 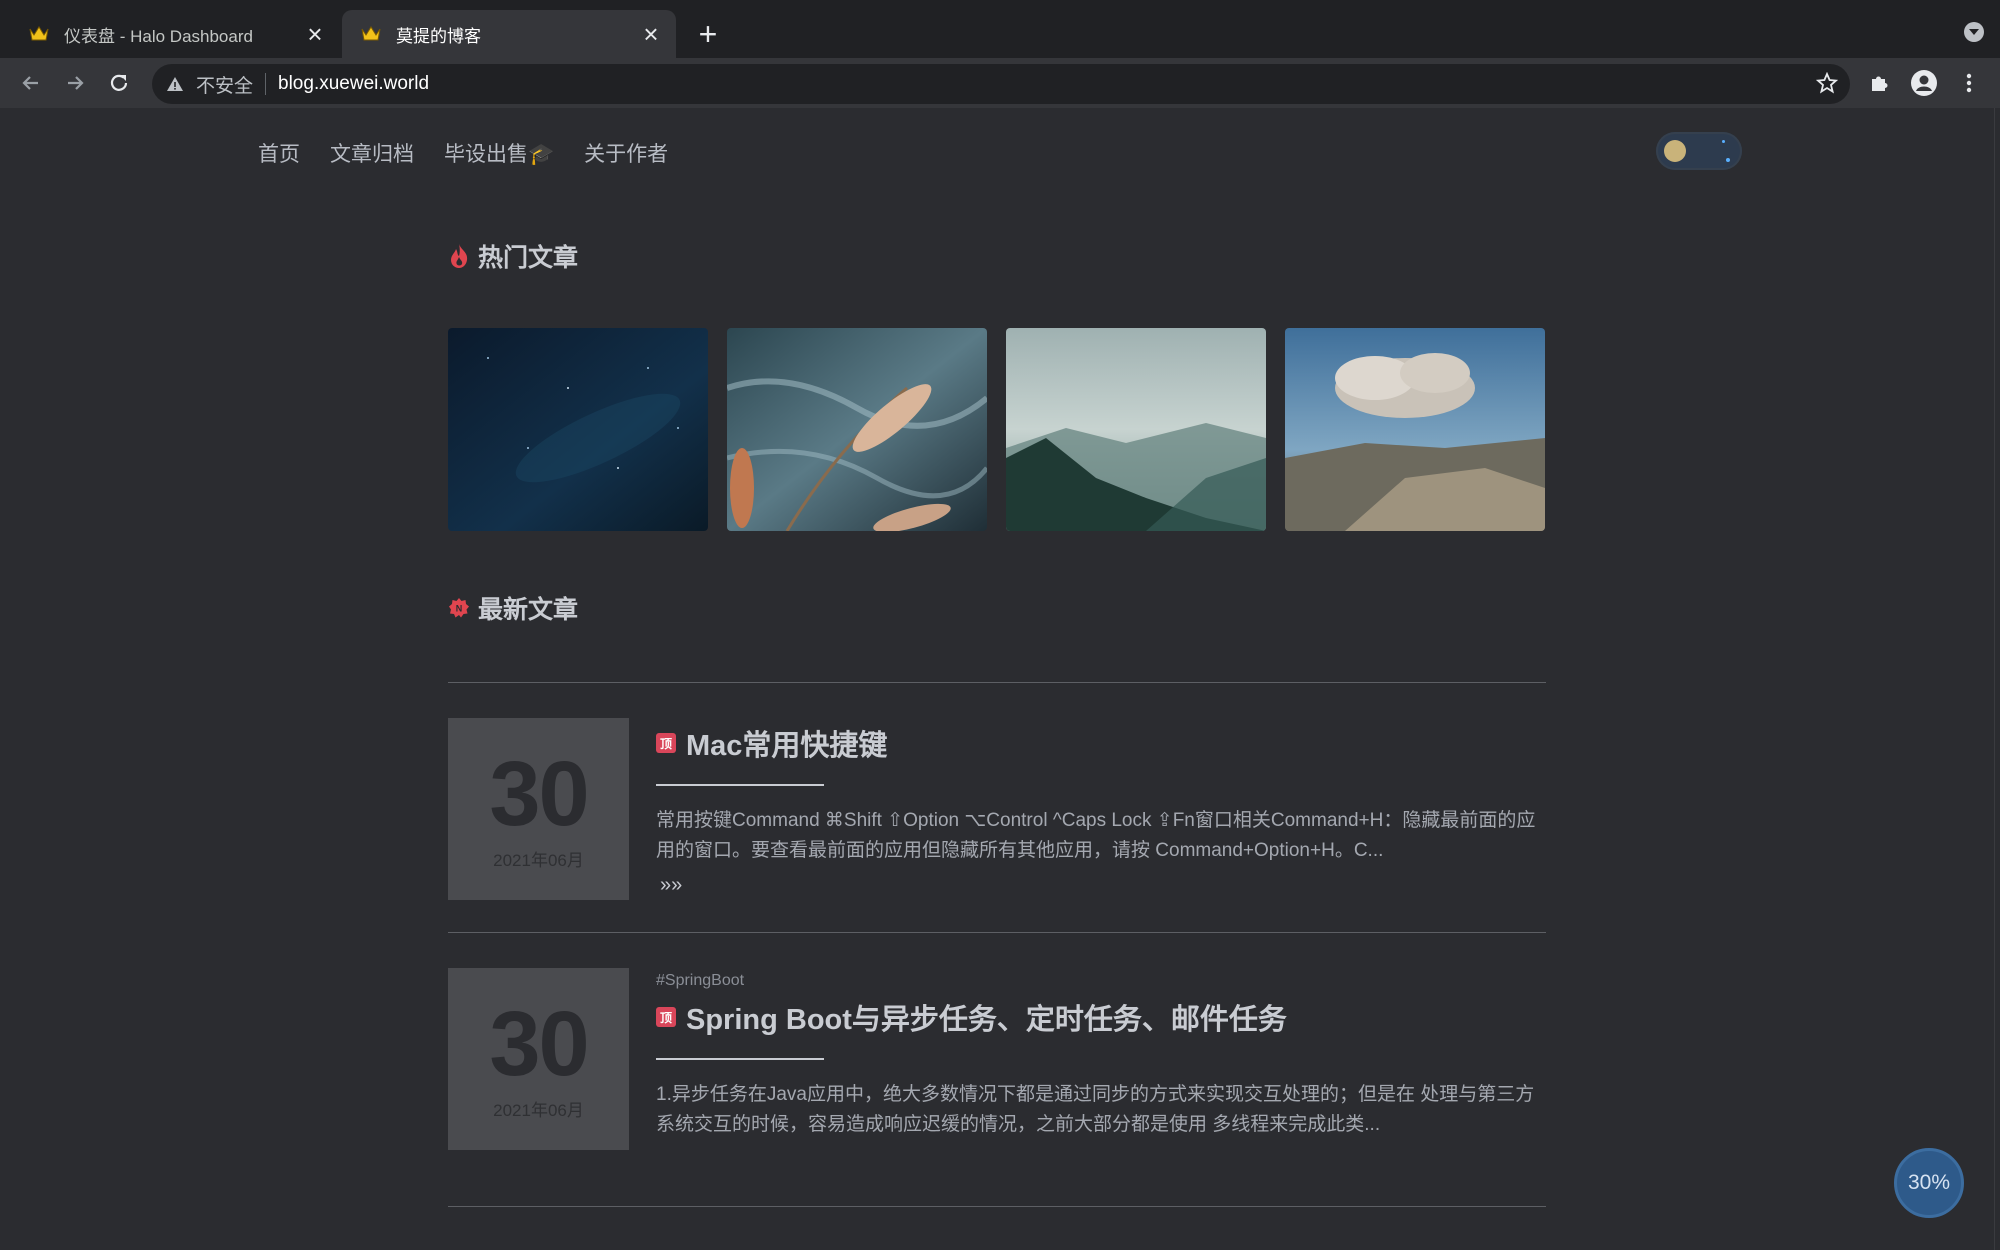 I want to click on nav-archive: 文章归档, so click(x=372, y=153).